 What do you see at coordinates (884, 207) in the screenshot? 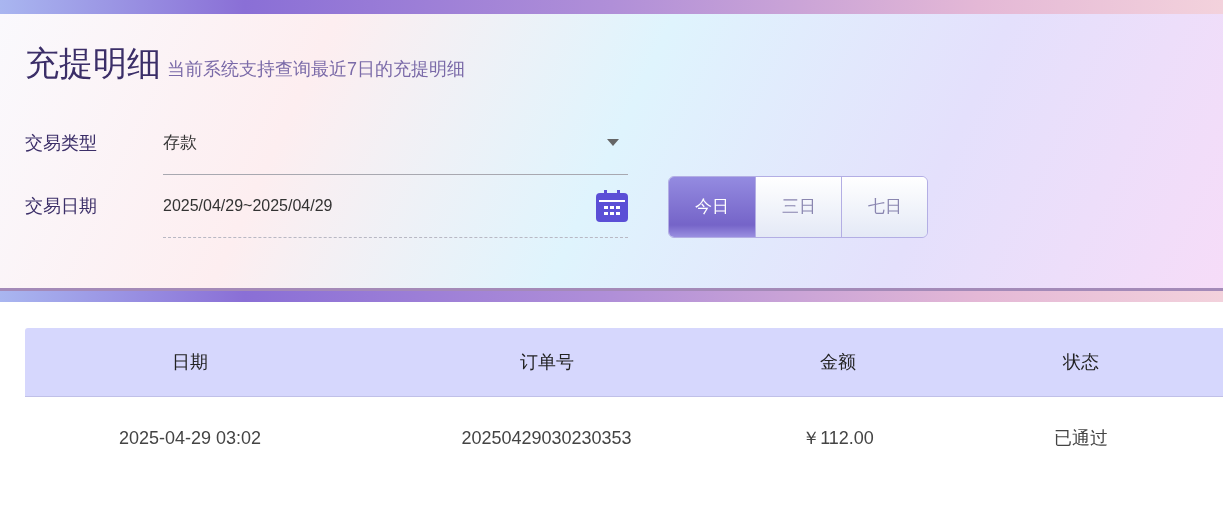
I see `range-tab: 七日` at bounding box center [884, 207].